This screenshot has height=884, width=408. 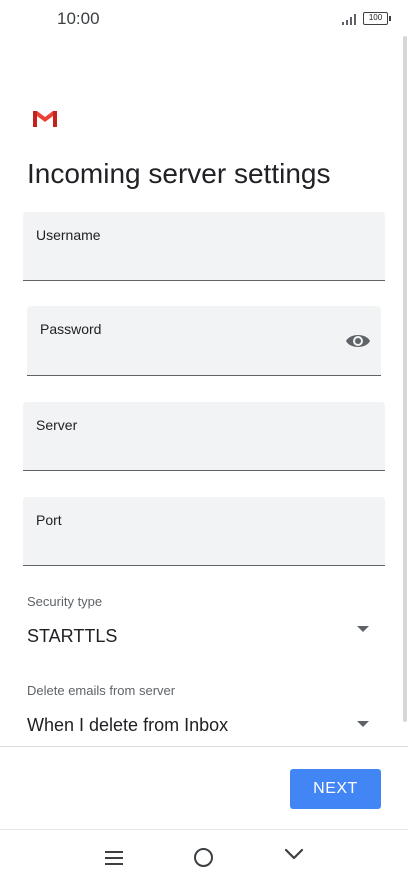 I want to click on battery-icon: 100, so click(x=377, y=18).